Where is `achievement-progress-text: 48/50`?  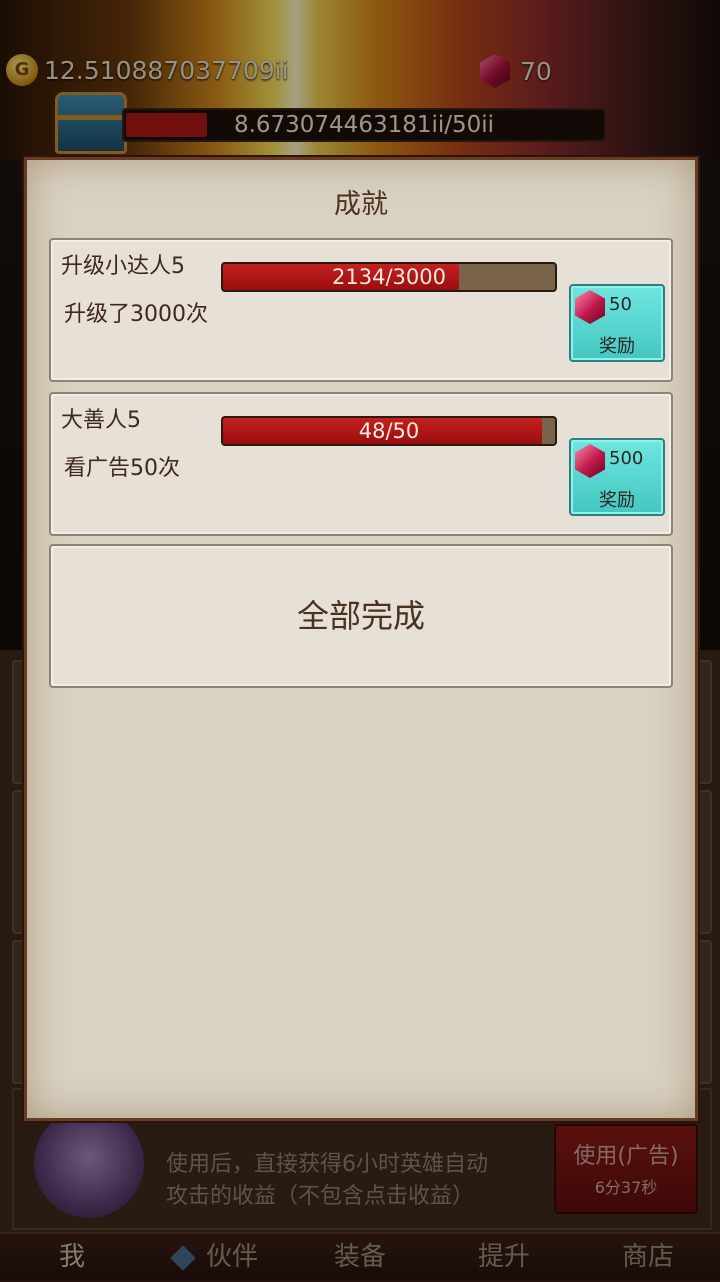
achievement-progress-text: 48/50 is located at coordinates (389, 431).